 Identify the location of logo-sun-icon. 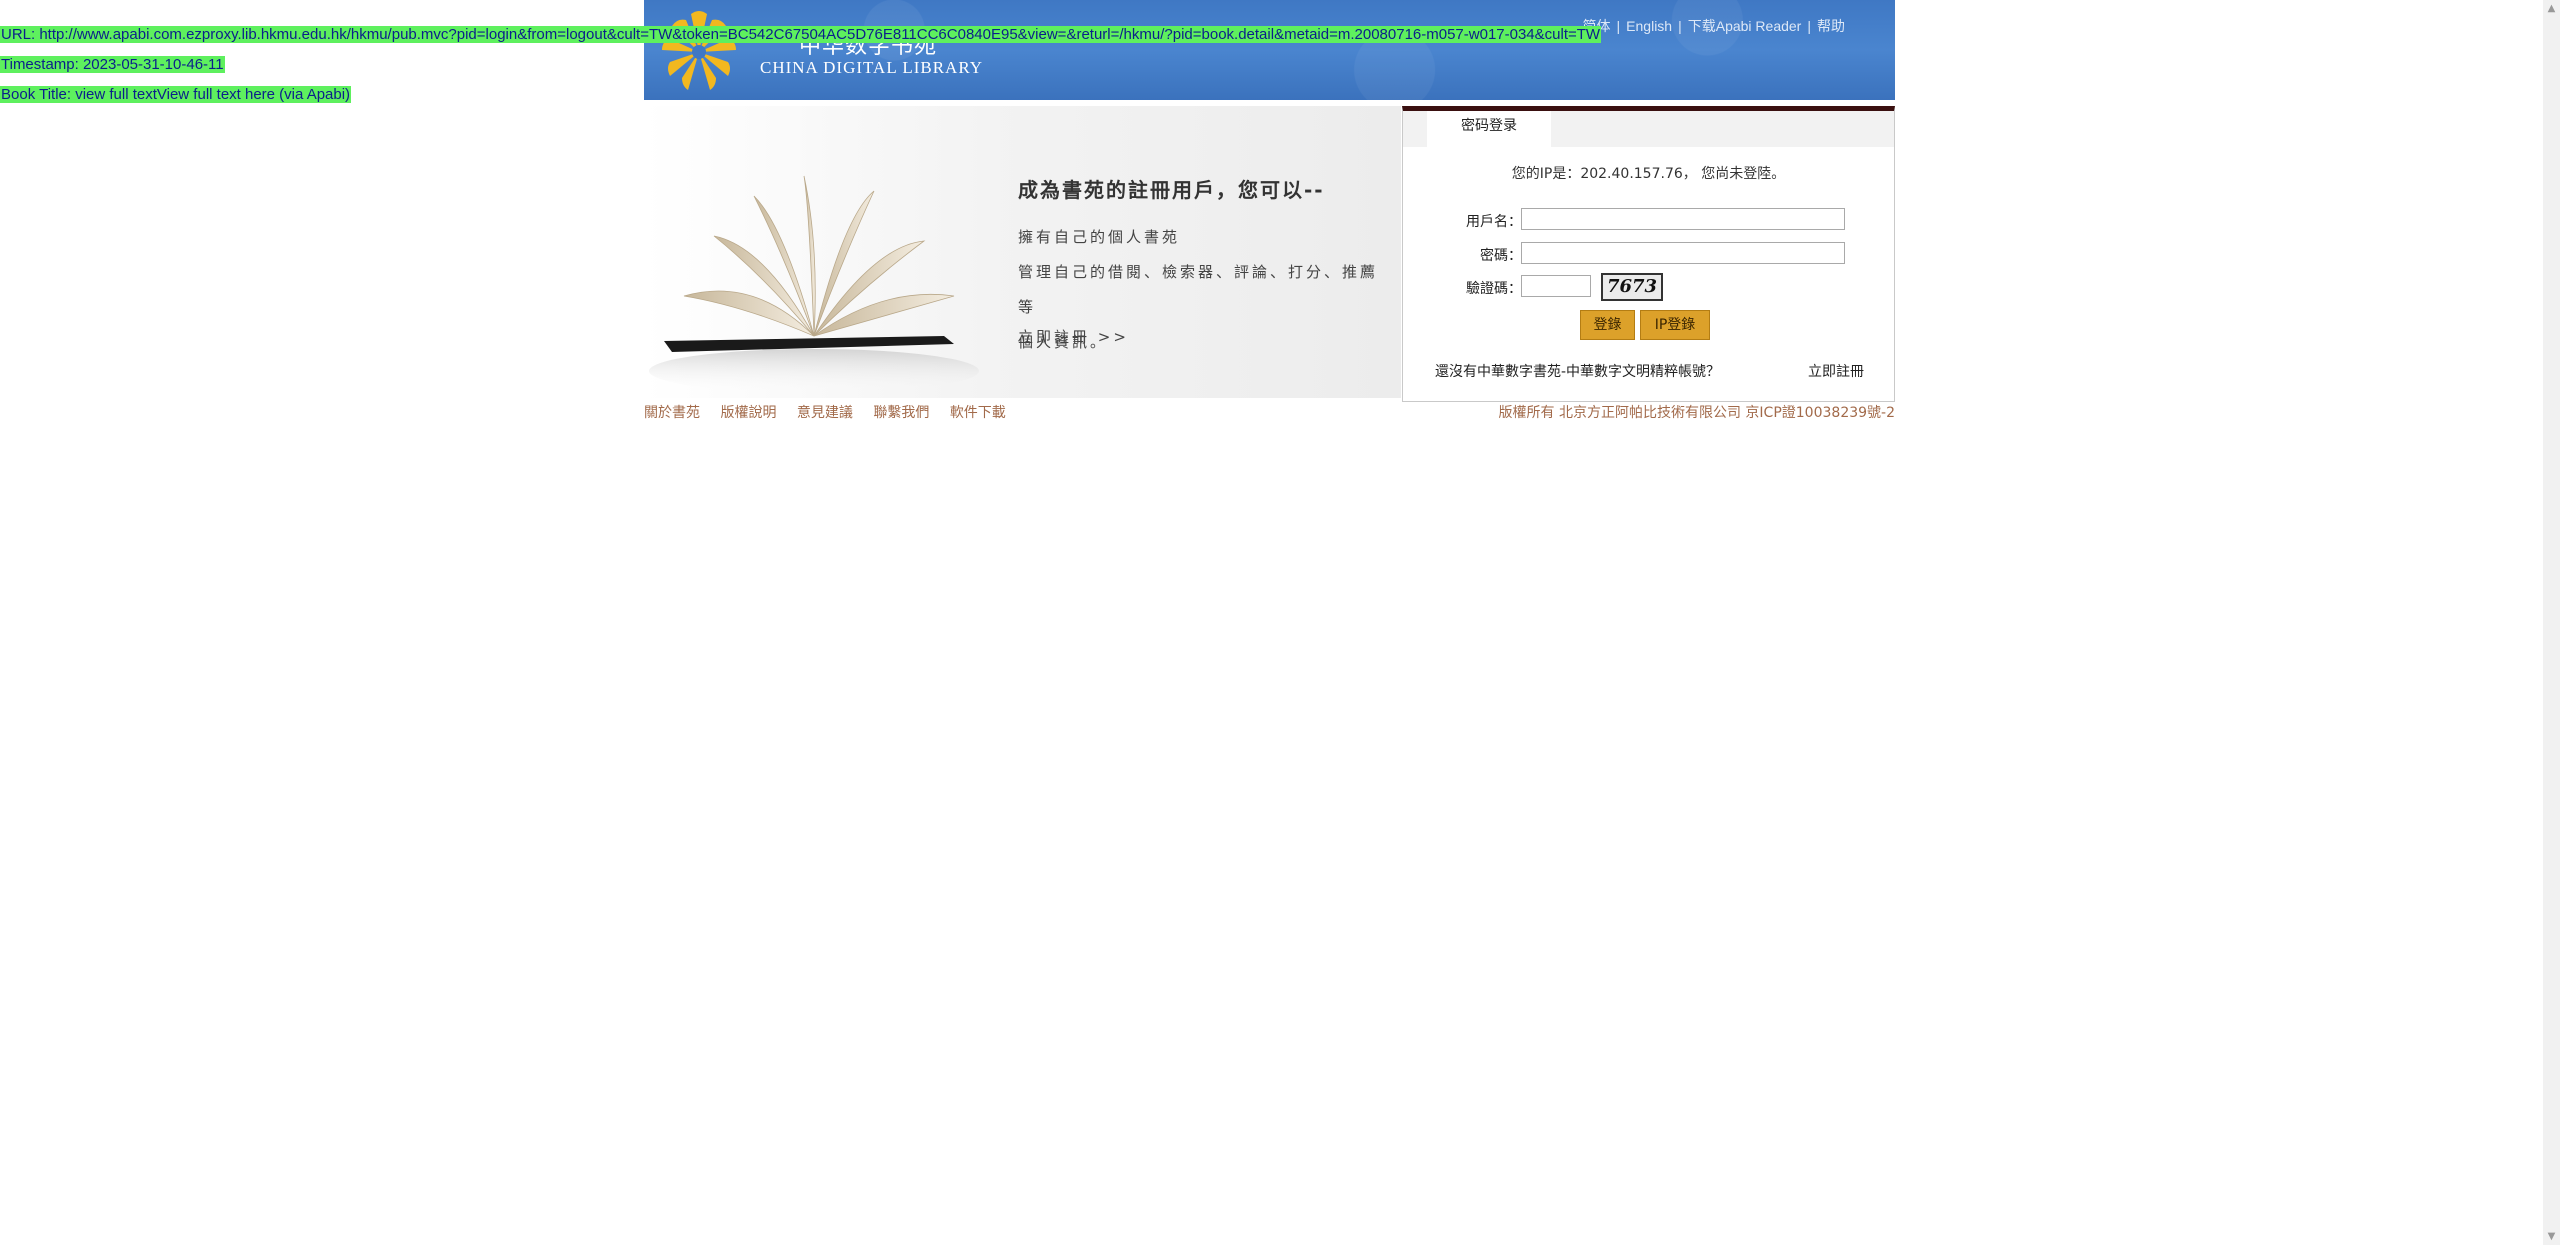
(699, 50).